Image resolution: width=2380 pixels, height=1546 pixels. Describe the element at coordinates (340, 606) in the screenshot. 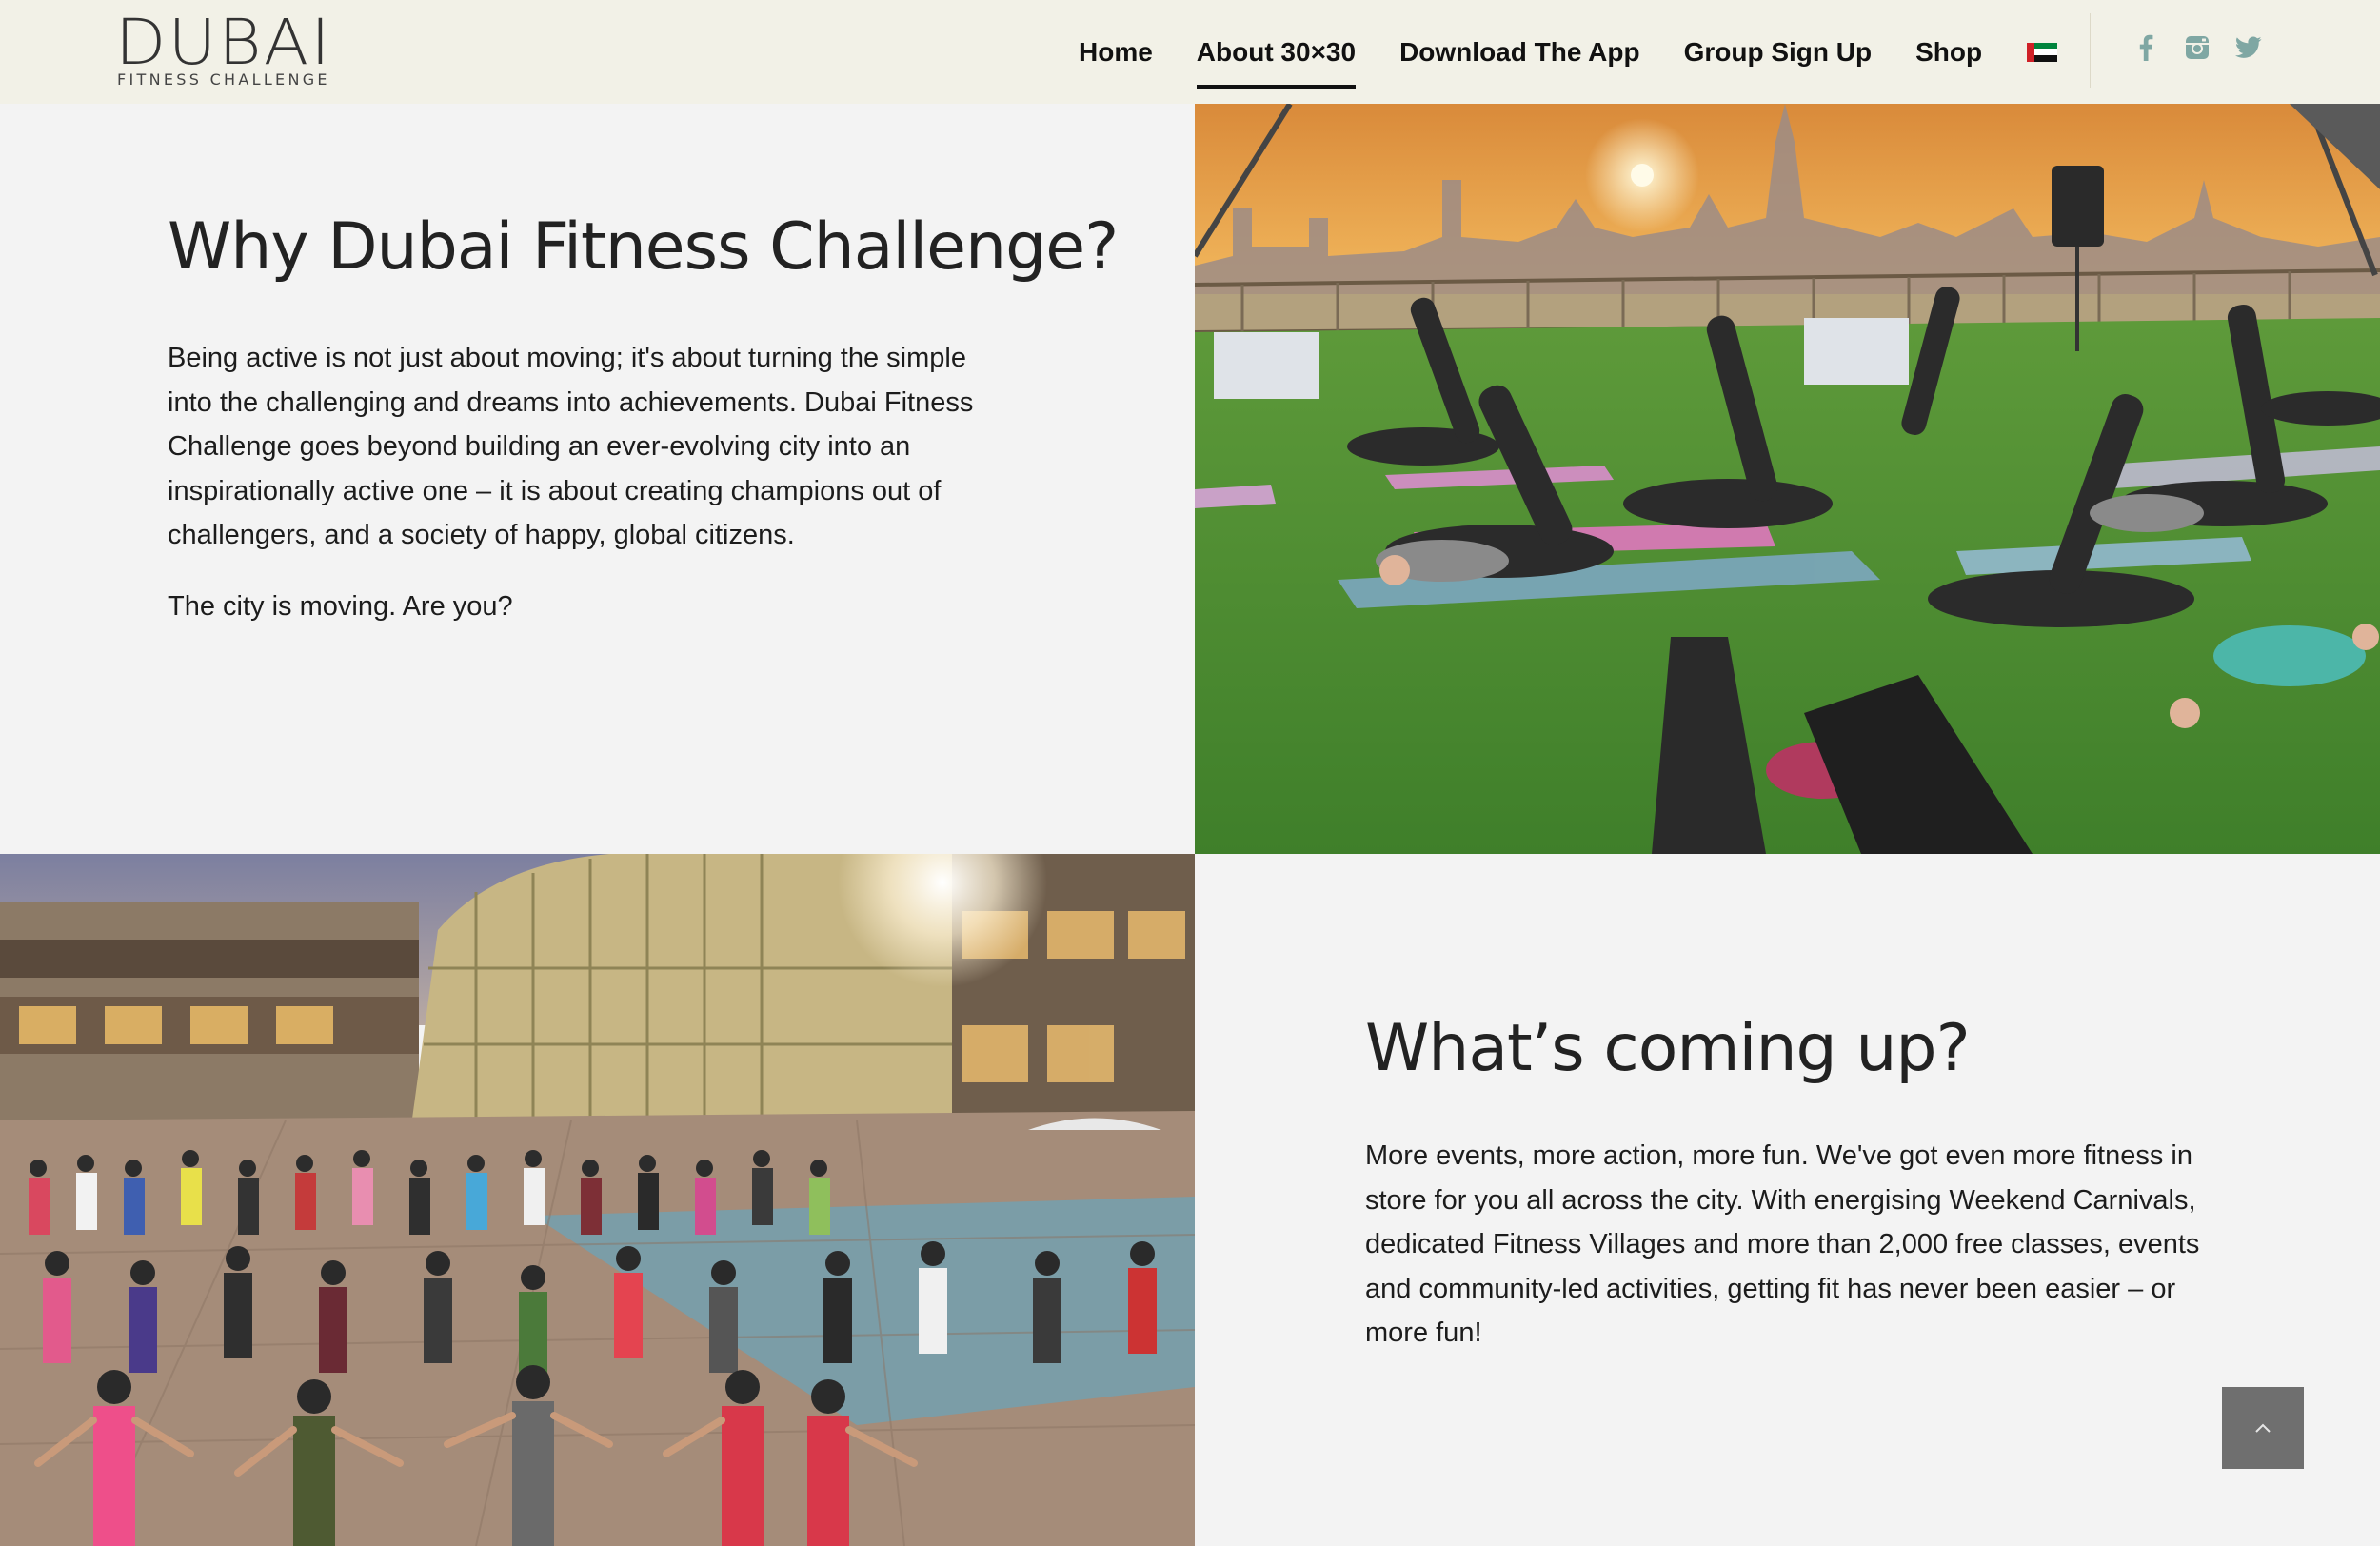

I see `why-tagline: The city is moving. Are you?` at that location.